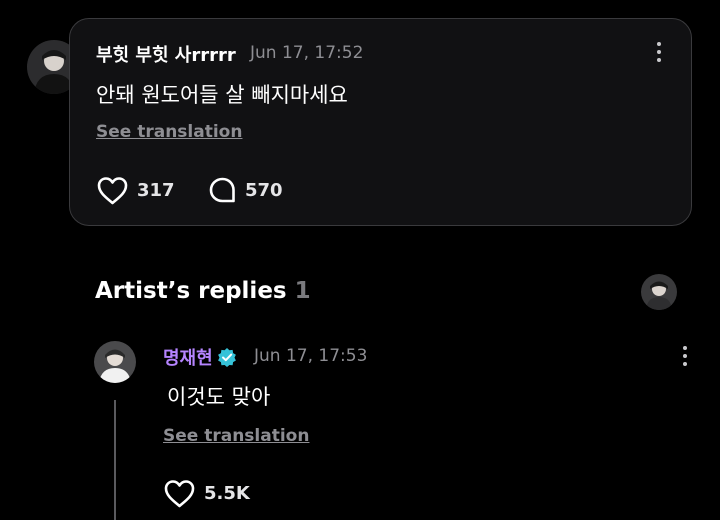  I want to click on post-author-name: 부힛 부힛 사rrrrr, so click(166, 54).